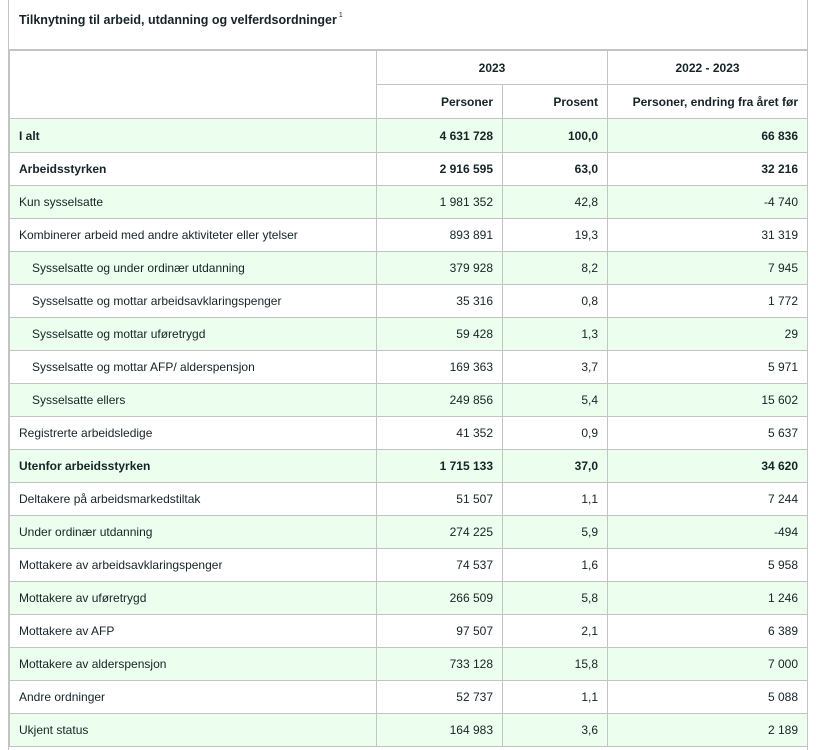 The image size is (816, 750). Describe the element at coordinates (193, 730) in the screenshot. I see `row-label: Ukjent status` at that location.